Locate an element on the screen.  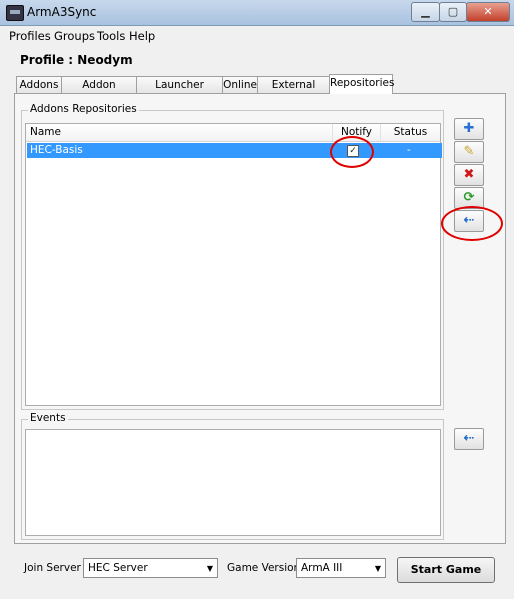
menu-tools: Tools is located at coordinates (111, 36).